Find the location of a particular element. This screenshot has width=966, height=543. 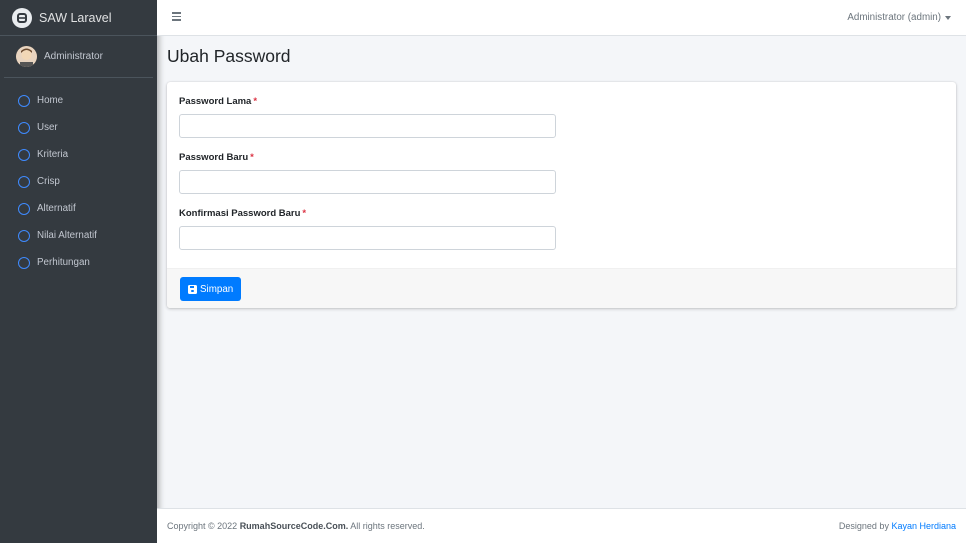

confirm-password-label: Konfirmasi Password Baru * is located at coordinates (243, 213).